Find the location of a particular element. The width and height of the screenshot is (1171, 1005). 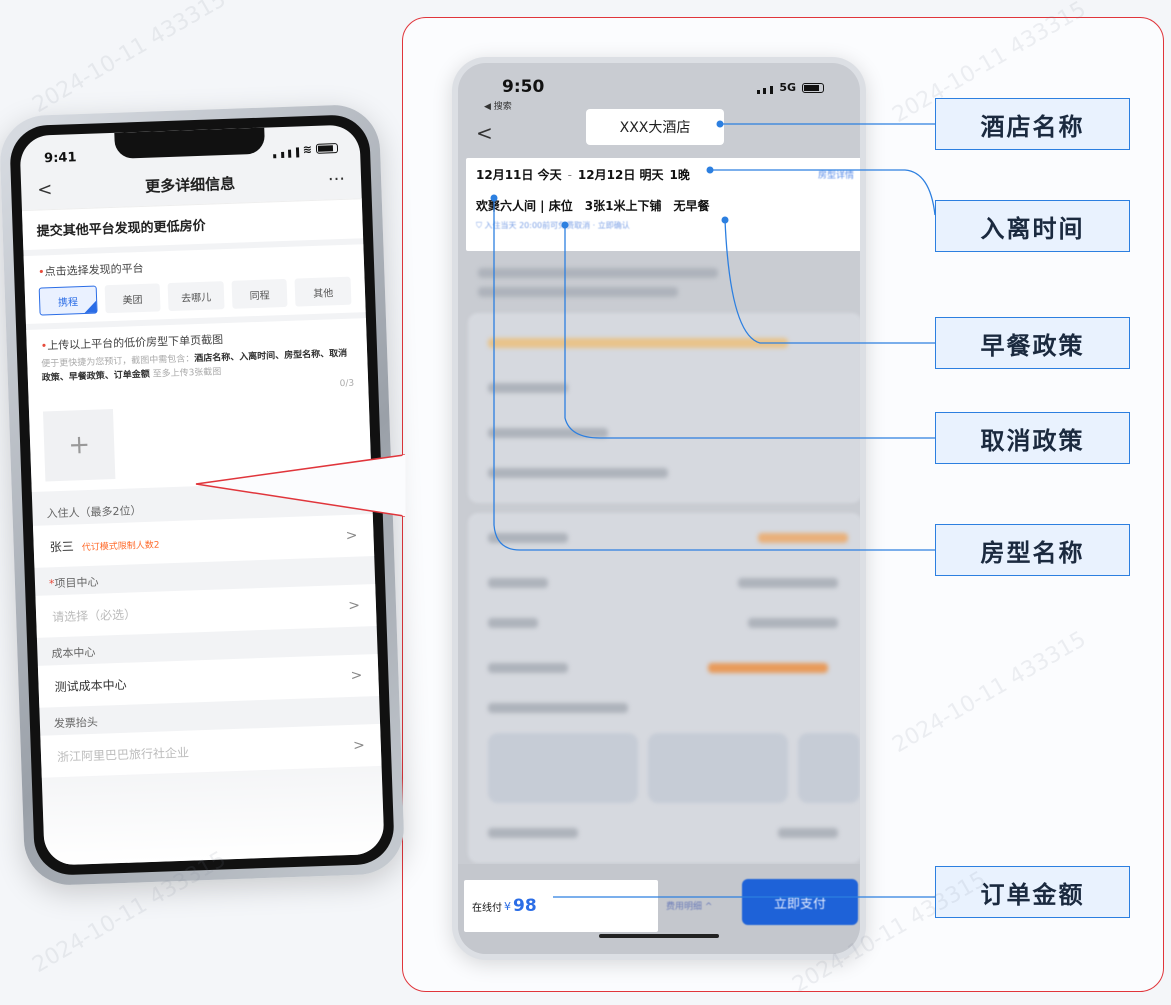

connector-cancel is located at coordinates (749, 332).